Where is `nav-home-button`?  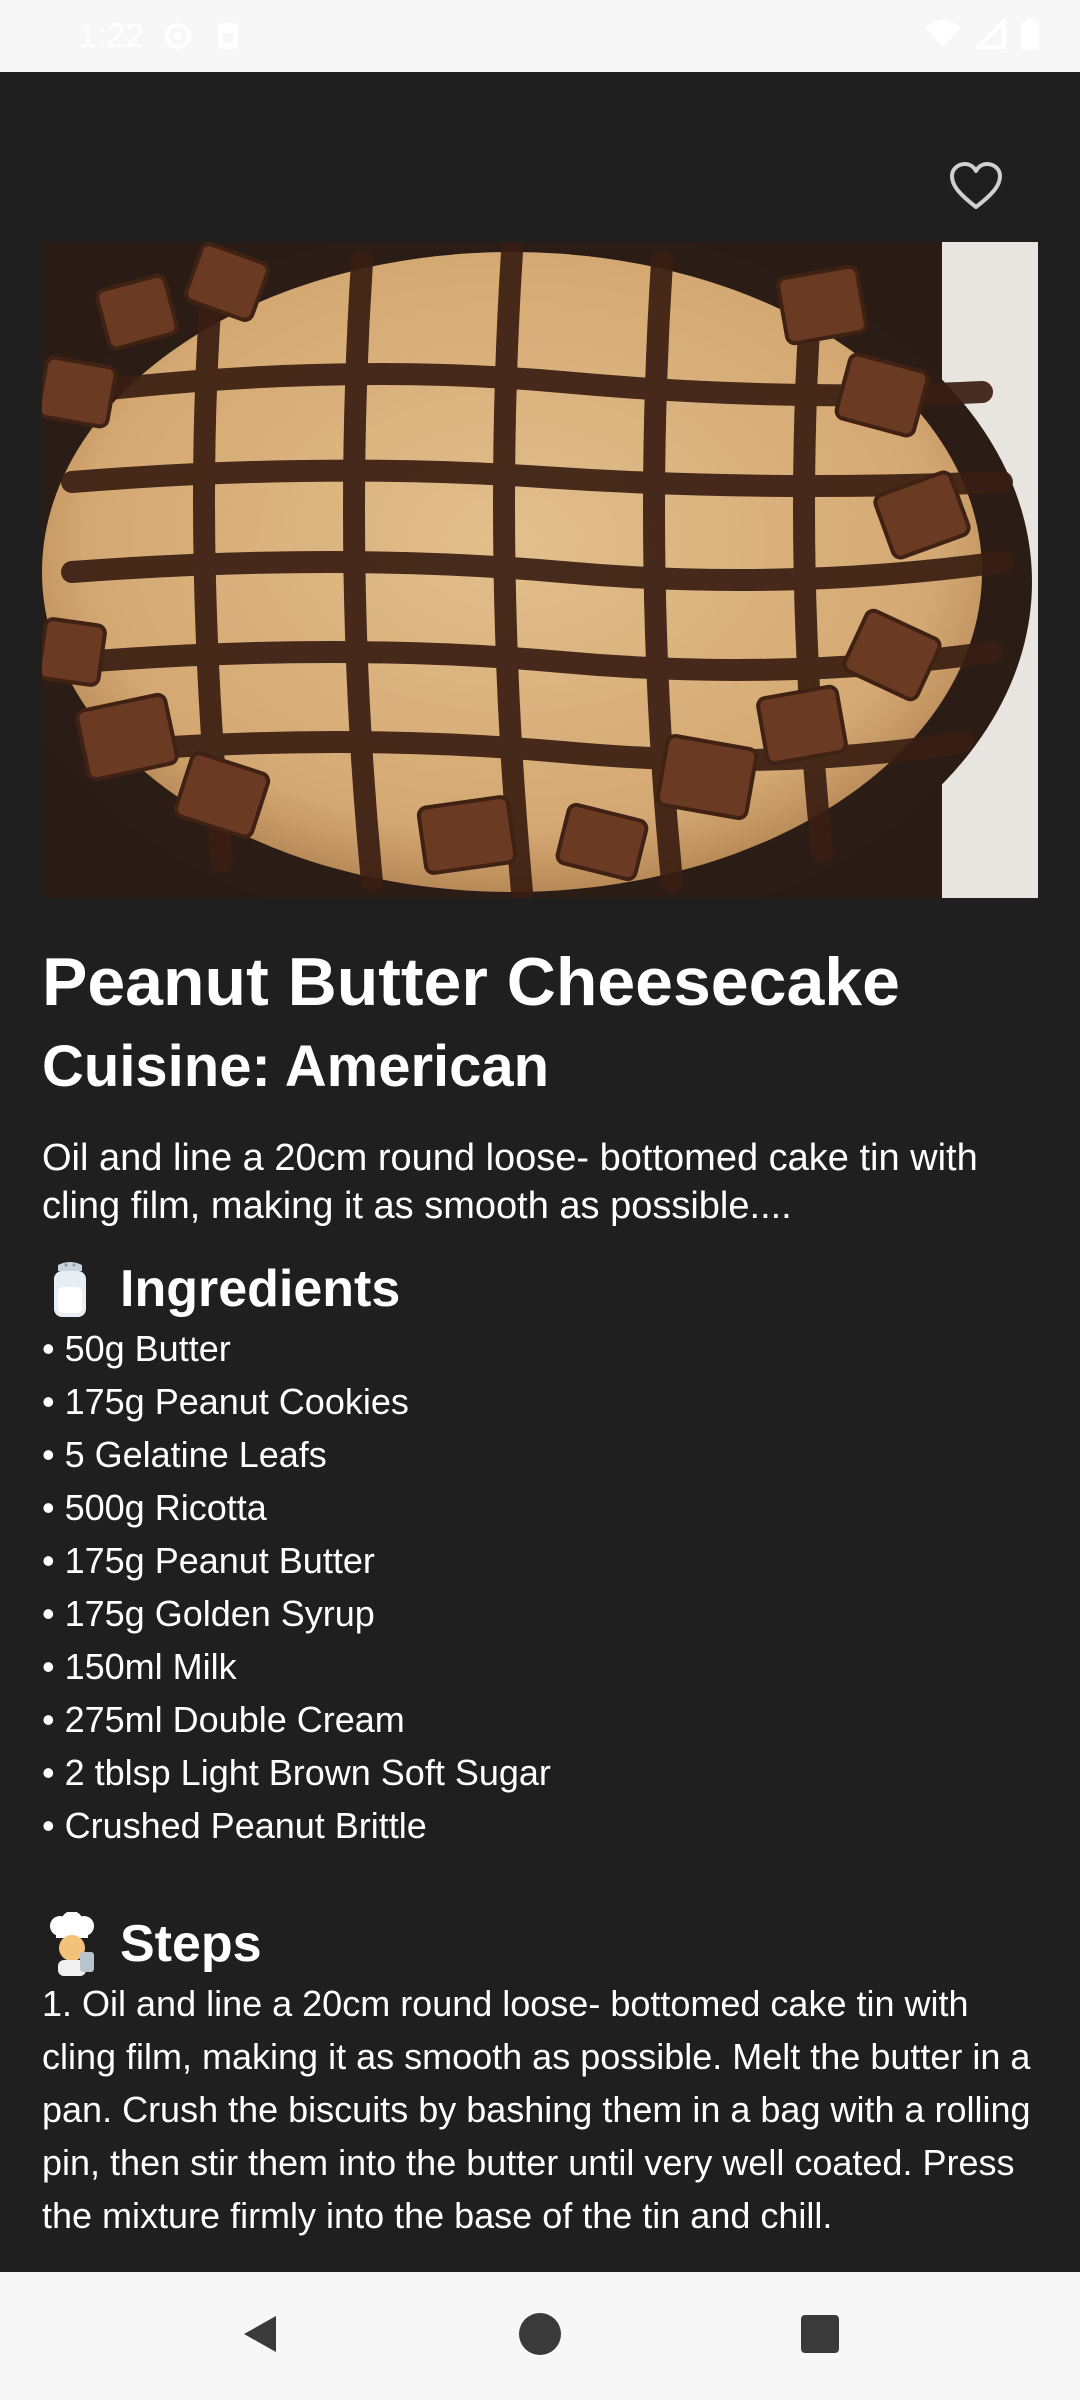
nav-home-button is located at coordinates (540, 2336).